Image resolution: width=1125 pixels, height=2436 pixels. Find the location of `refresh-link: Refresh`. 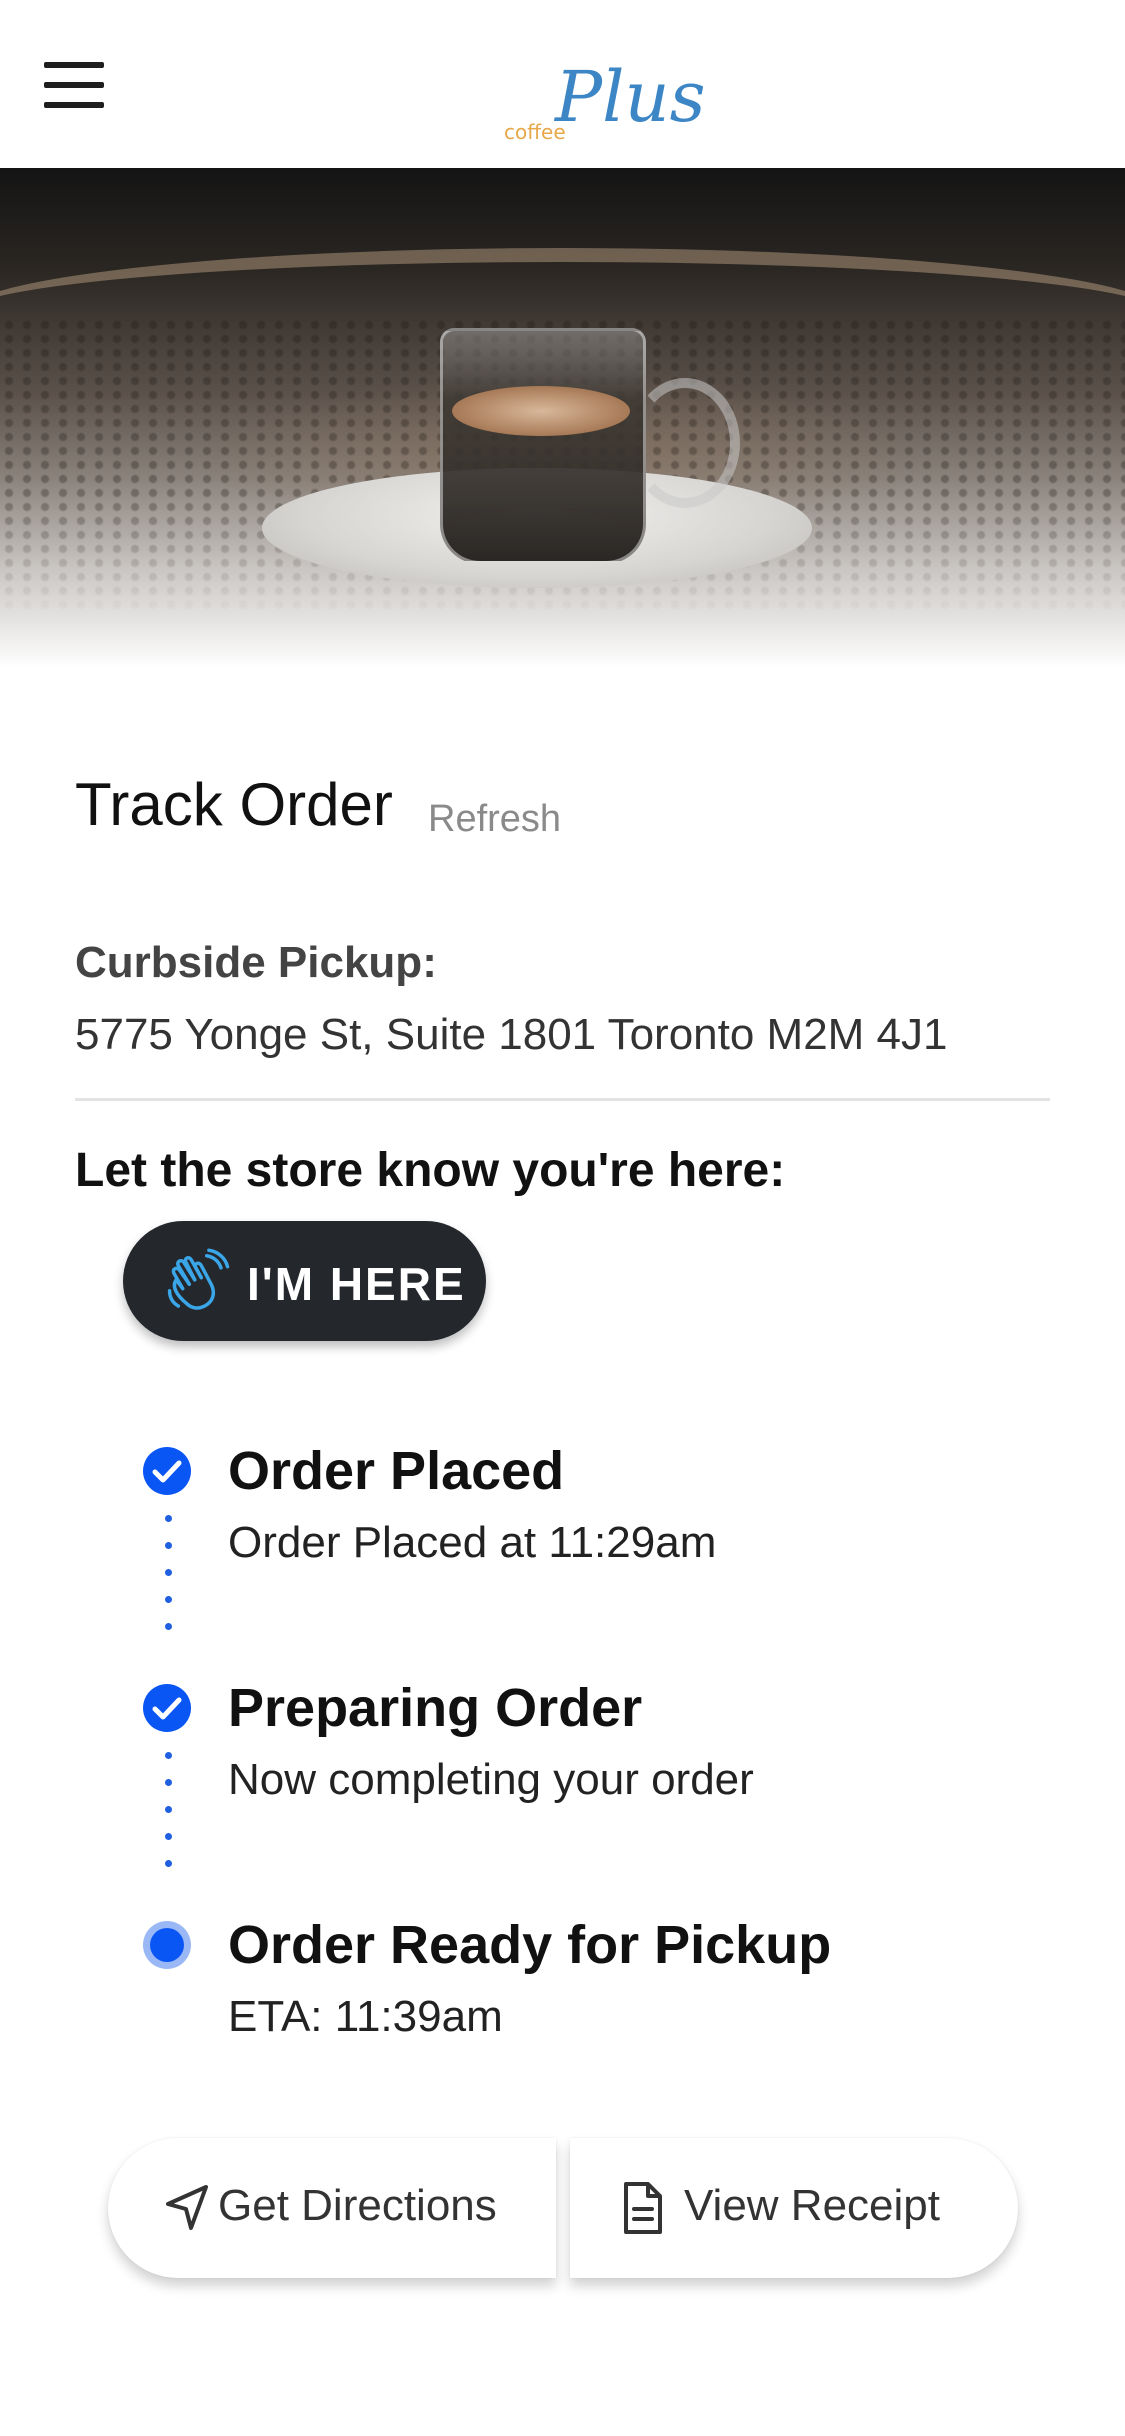

refresh-link: Refresh is located at coordinates (494, 819).